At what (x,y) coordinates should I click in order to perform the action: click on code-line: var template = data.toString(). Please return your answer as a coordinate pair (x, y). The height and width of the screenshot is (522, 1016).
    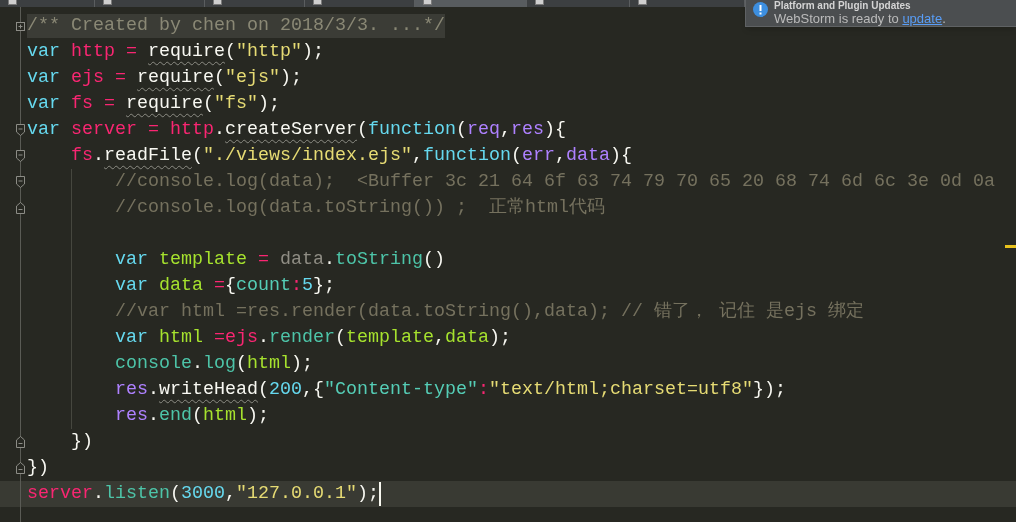
    Looking at the image, I should click on (280, 260).